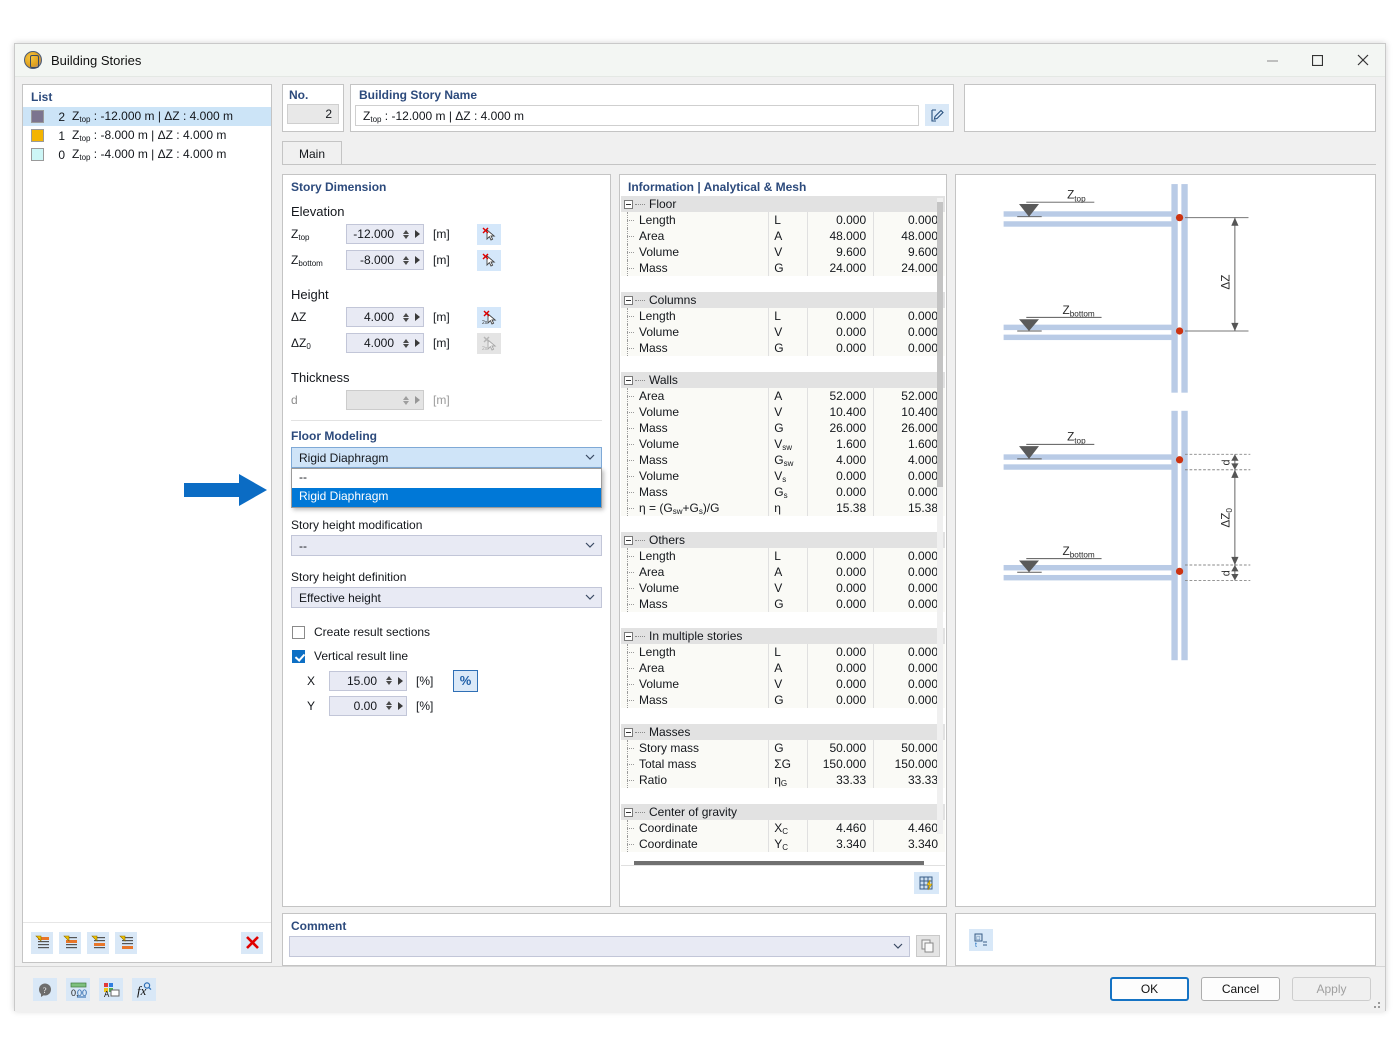 The image size is (1400, 1050). Describe the element at coordinates (783, 460) in the screenshot. I see `table-row: Mass Gsw 4.000 4.000` at that location.